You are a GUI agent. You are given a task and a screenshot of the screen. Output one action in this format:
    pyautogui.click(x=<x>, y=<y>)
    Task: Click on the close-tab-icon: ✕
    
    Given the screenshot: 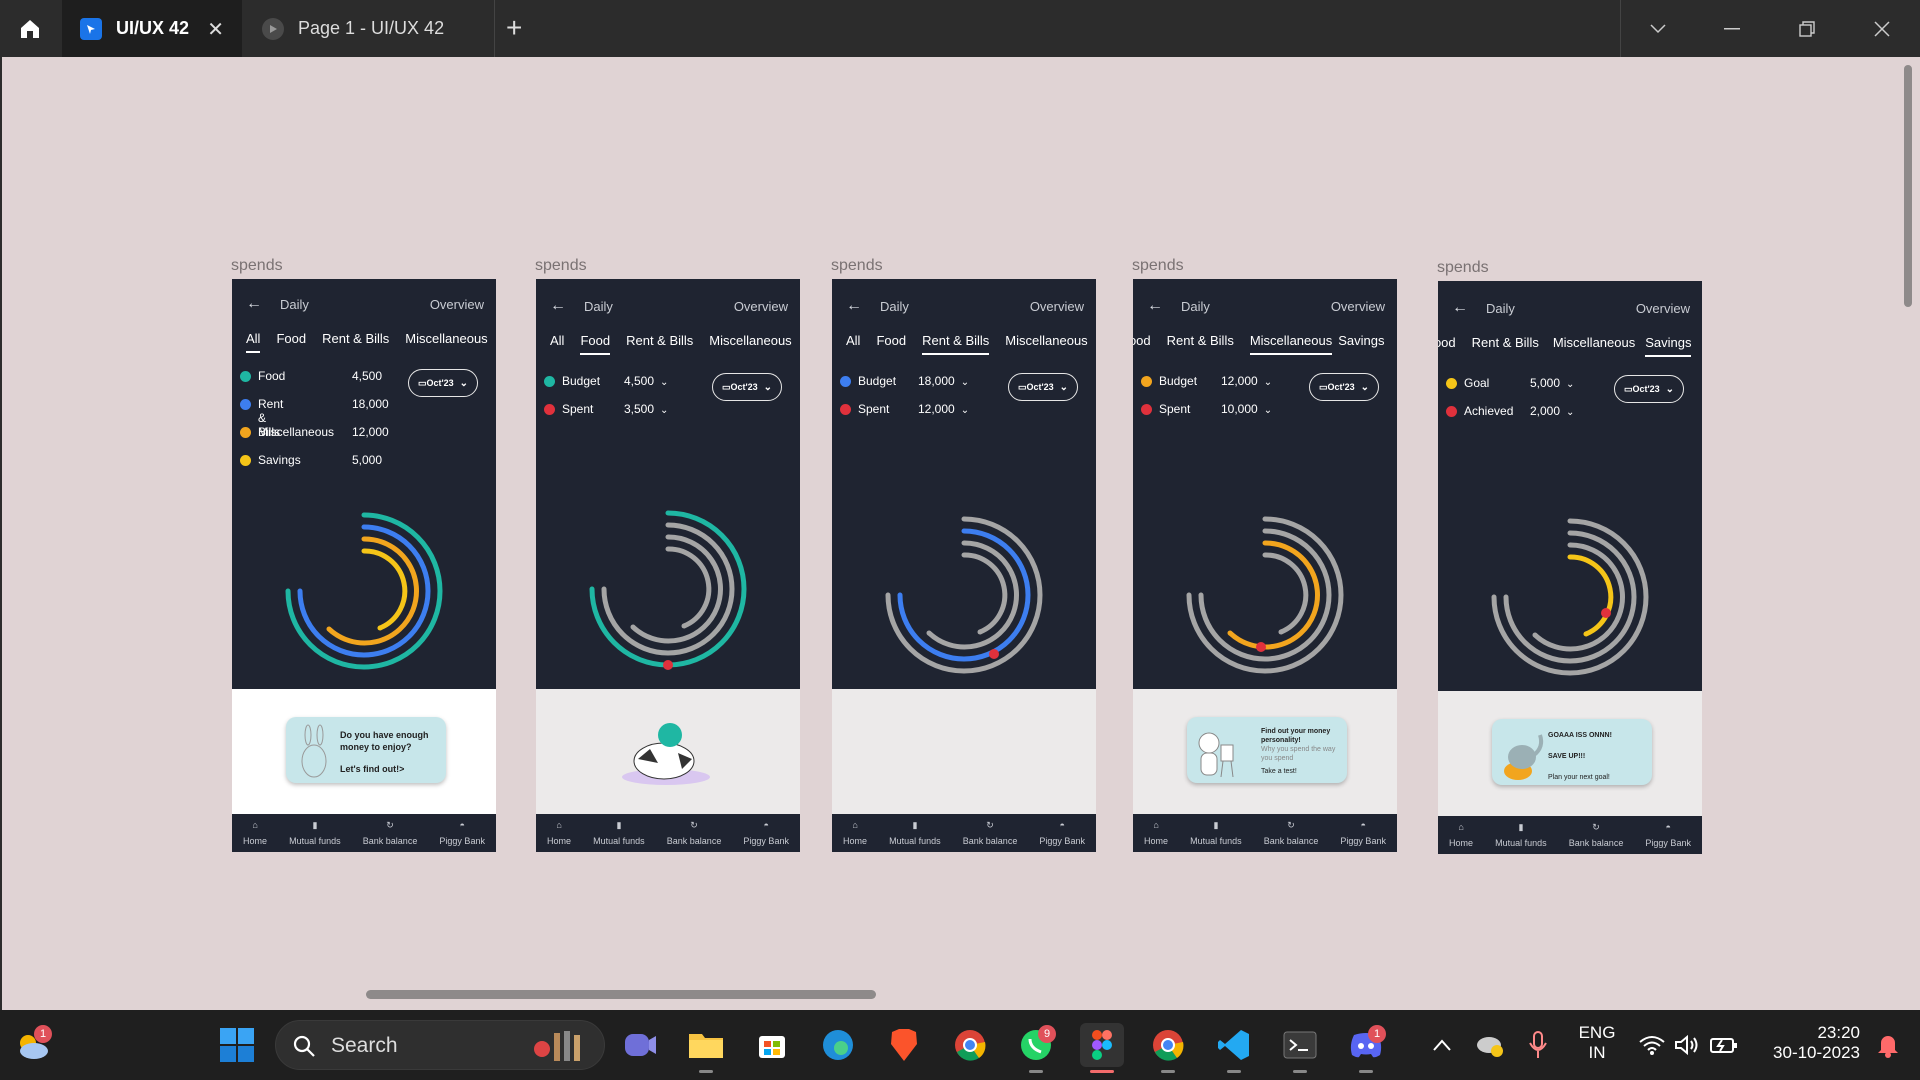 What is the action you would take?
    pyautogui.click(x=215, y=29)
    